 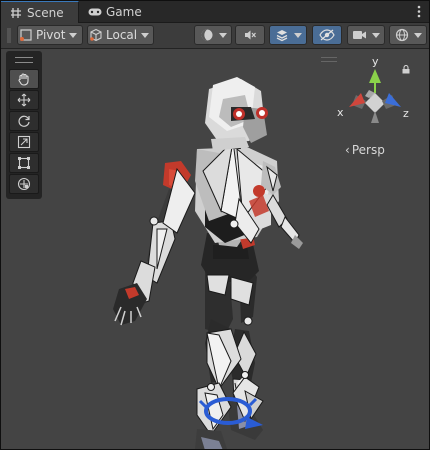 I want to click on scene-grid-icon, so click(x=16, y=13).